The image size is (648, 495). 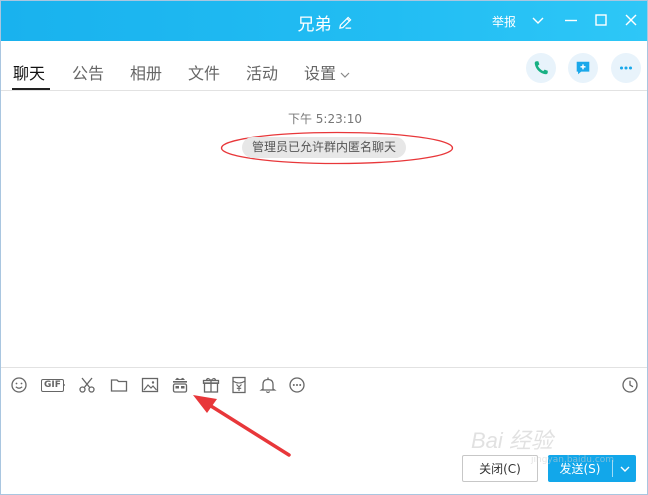 What do you see at coordinates (631, 20) in the screenshot?
I see `close-icon` at bounding box center [631, 20].